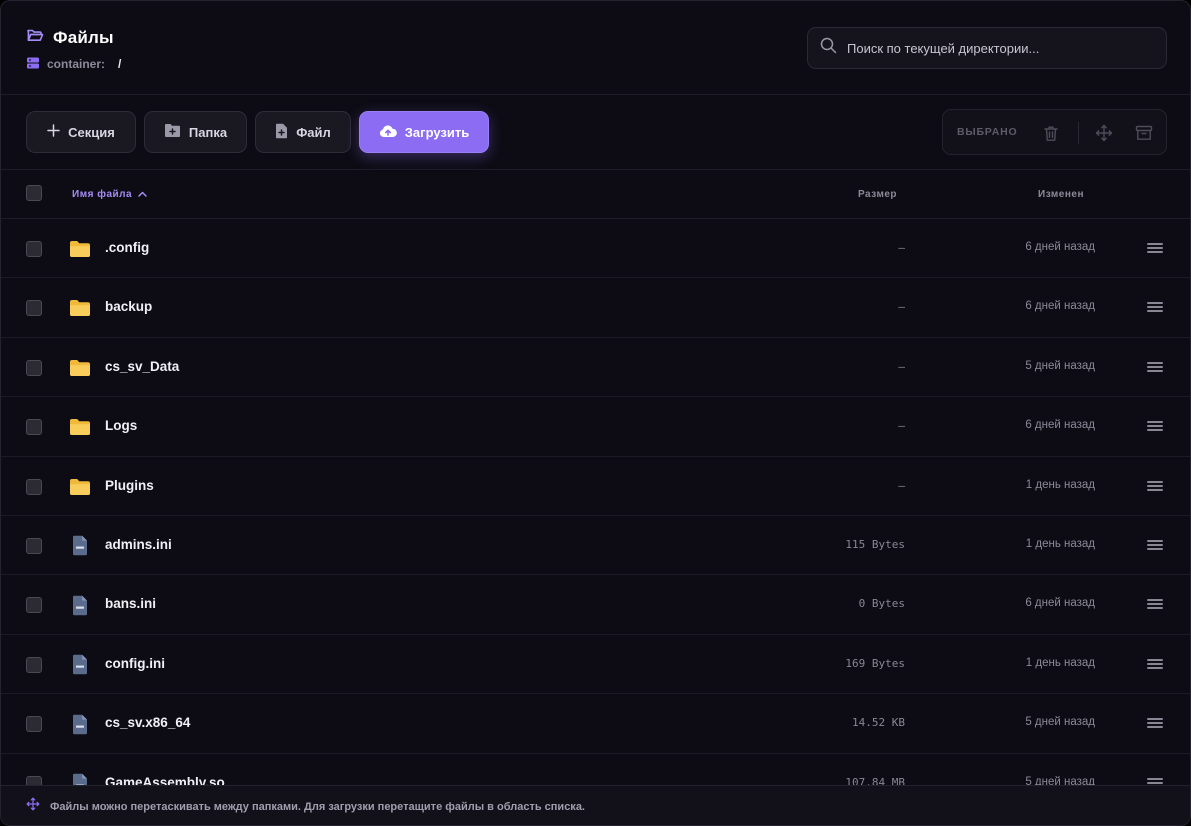 The width and height of the screenshot is (1191, 826). I want to click on plus-icon, so click(53, 132).